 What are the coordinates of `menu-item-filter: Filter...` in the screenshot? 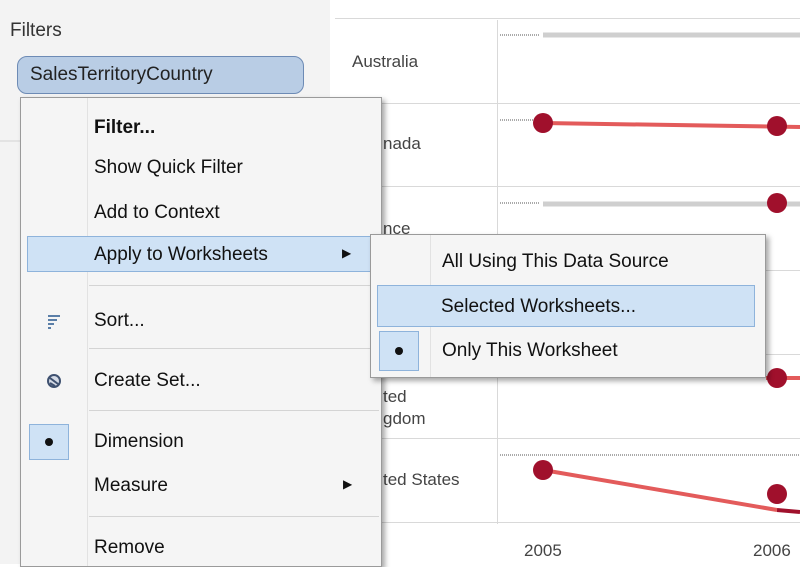 It's located at (201, 128).